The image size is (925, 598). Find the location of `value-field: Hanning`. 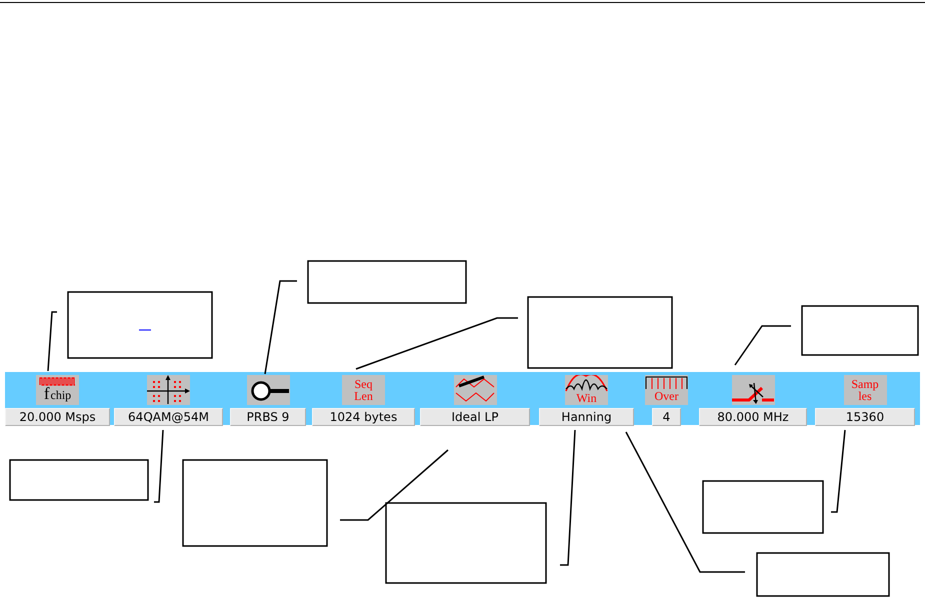

value-field: Hanning is located at coordinates (586, 417).